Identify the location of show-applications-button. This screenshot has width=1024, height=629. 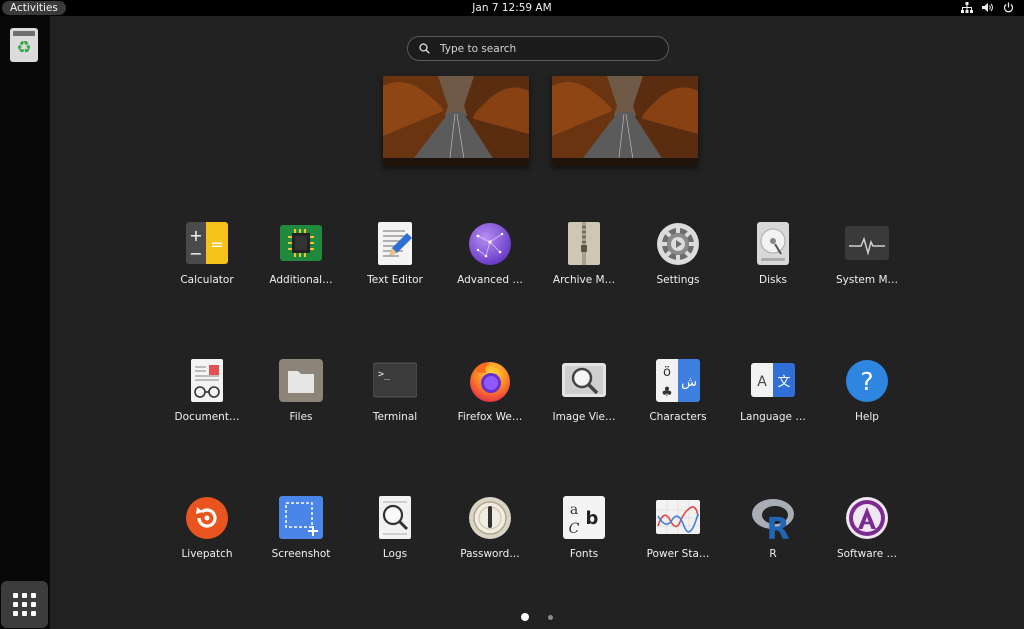
(24, 604).